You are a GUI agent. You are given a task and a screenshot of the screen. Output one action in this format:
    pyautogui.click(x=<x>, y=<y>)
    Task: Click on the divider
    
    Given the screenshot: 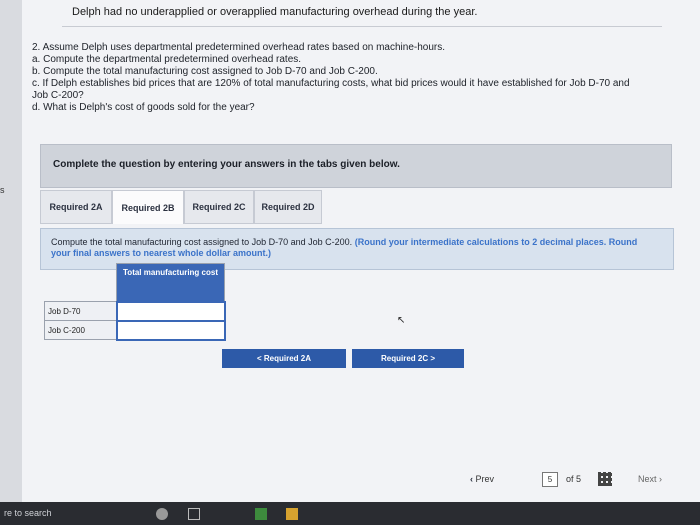 What is the action you would take?
    pyautogui.click(x=362, y=26)
    